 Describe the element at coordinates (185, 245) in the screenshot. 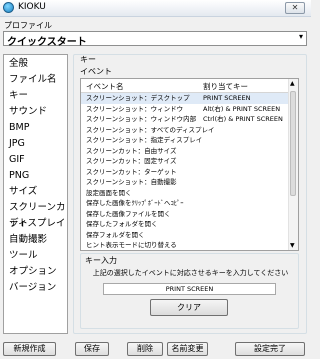

I see `event-row: ヒント表示モードに切り替える` at that location.